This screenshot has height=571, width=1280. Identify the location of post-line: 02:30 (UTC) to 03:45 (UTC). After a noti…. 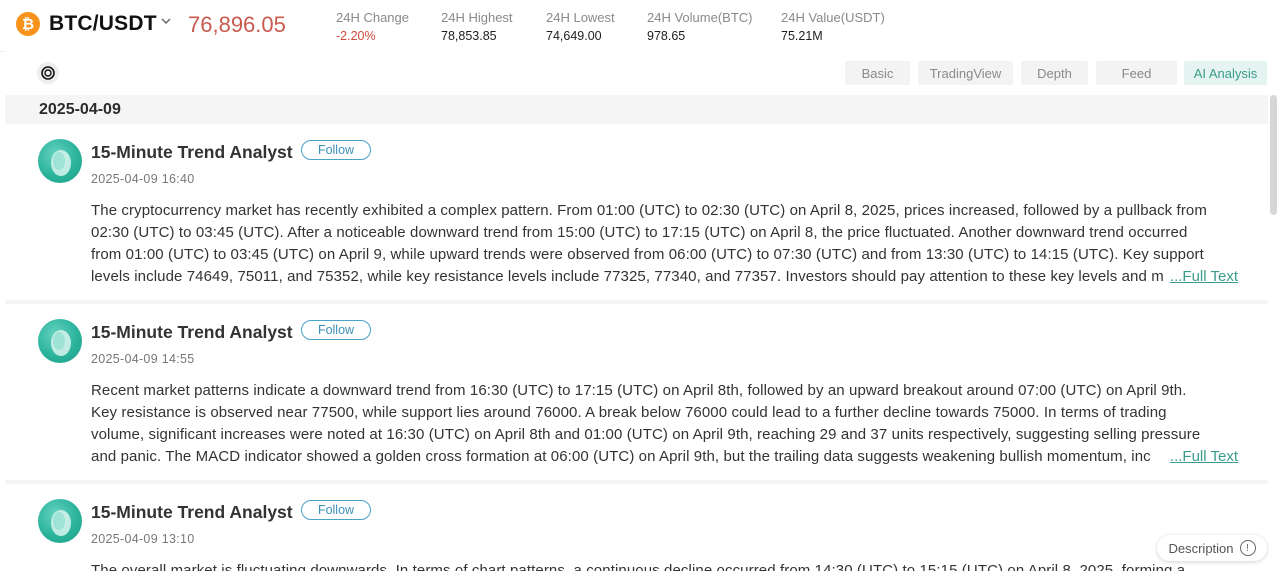
(639, 232).